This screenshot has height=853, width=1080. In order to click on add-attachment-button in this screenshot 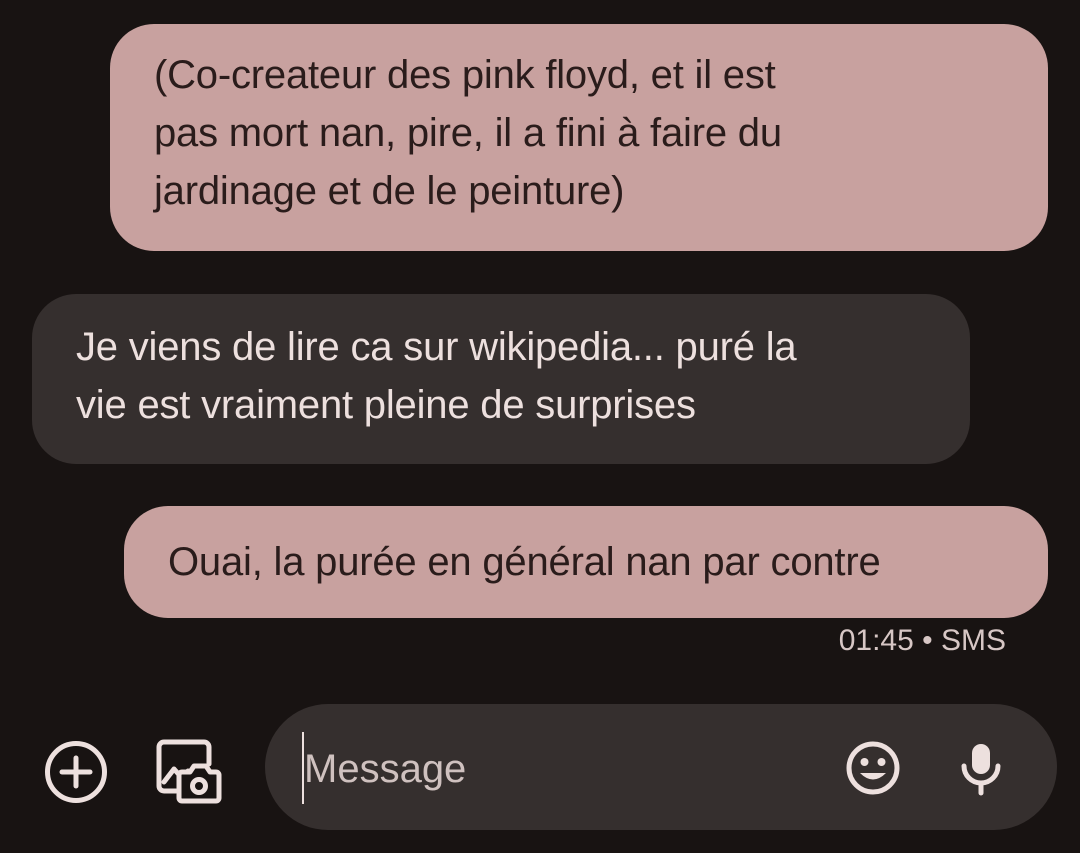, I will do `click(76, 772)`.